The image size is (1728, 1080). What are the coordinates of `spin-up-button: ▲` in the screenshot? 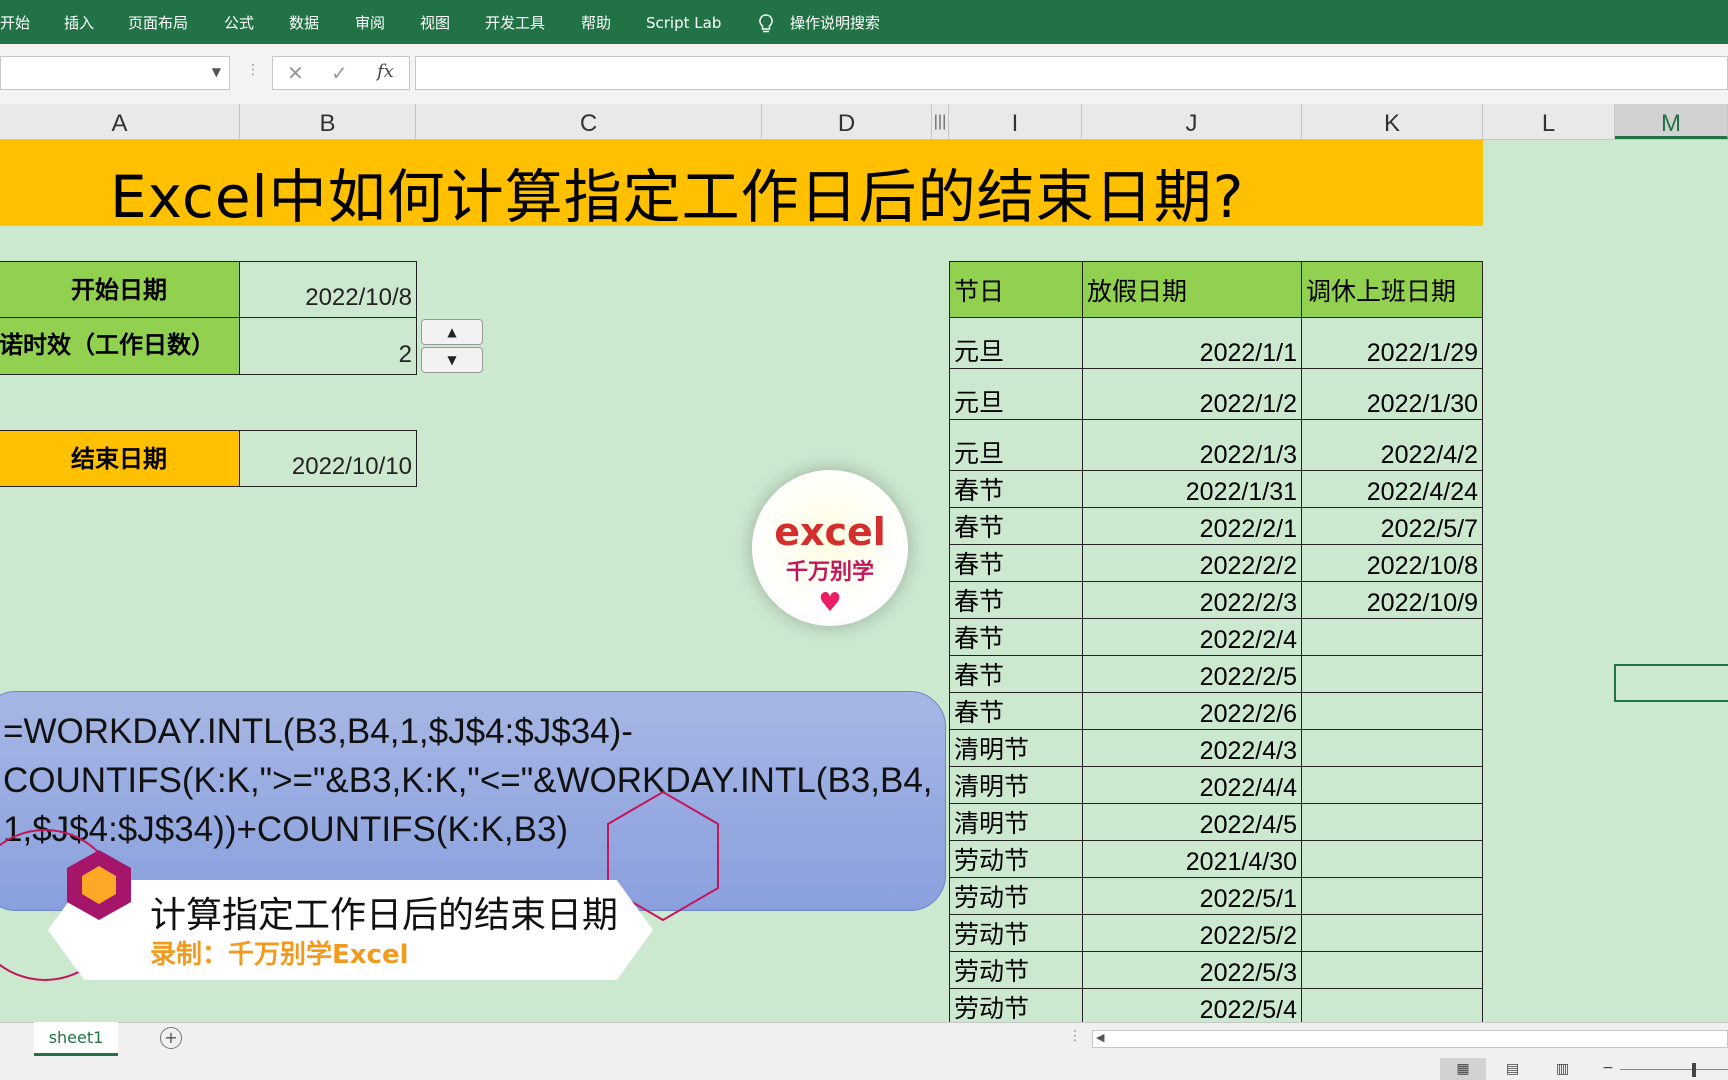 It's located at (452, 332).